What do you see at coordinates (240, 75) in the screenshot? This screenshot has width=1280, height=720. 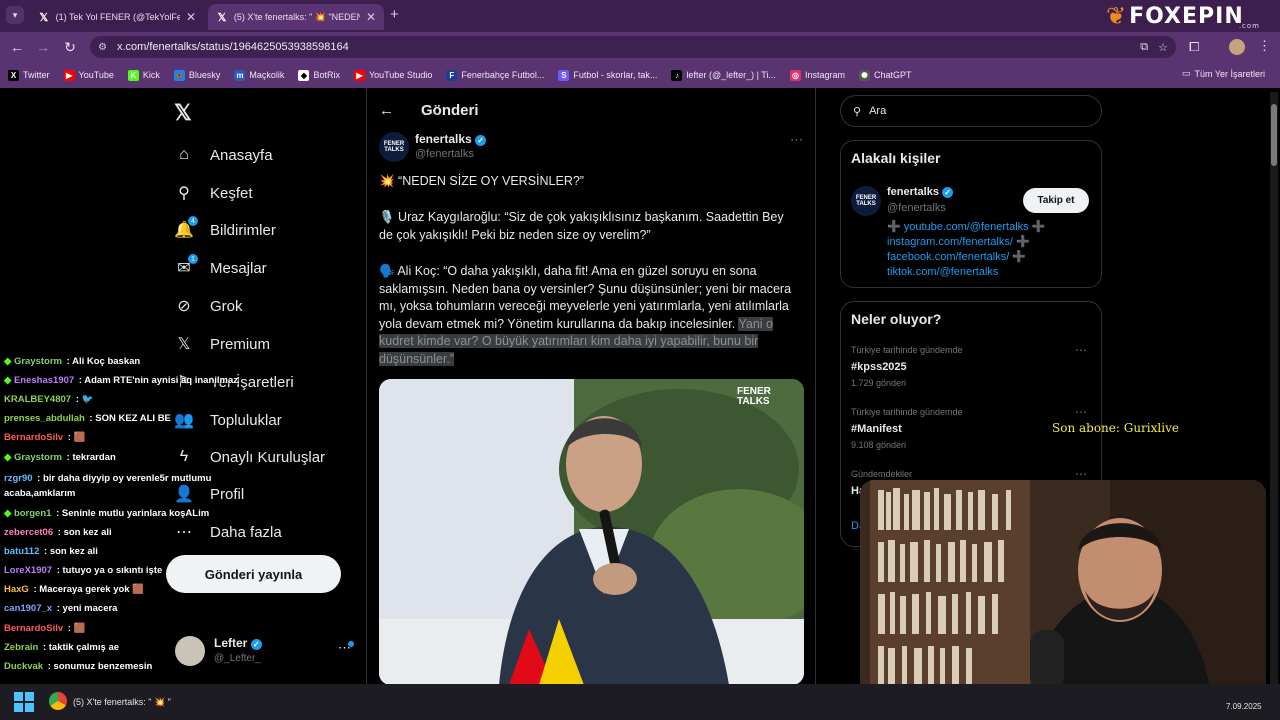 I see `bookmark-favicon-icon: m` at bounding box center [240, 75].